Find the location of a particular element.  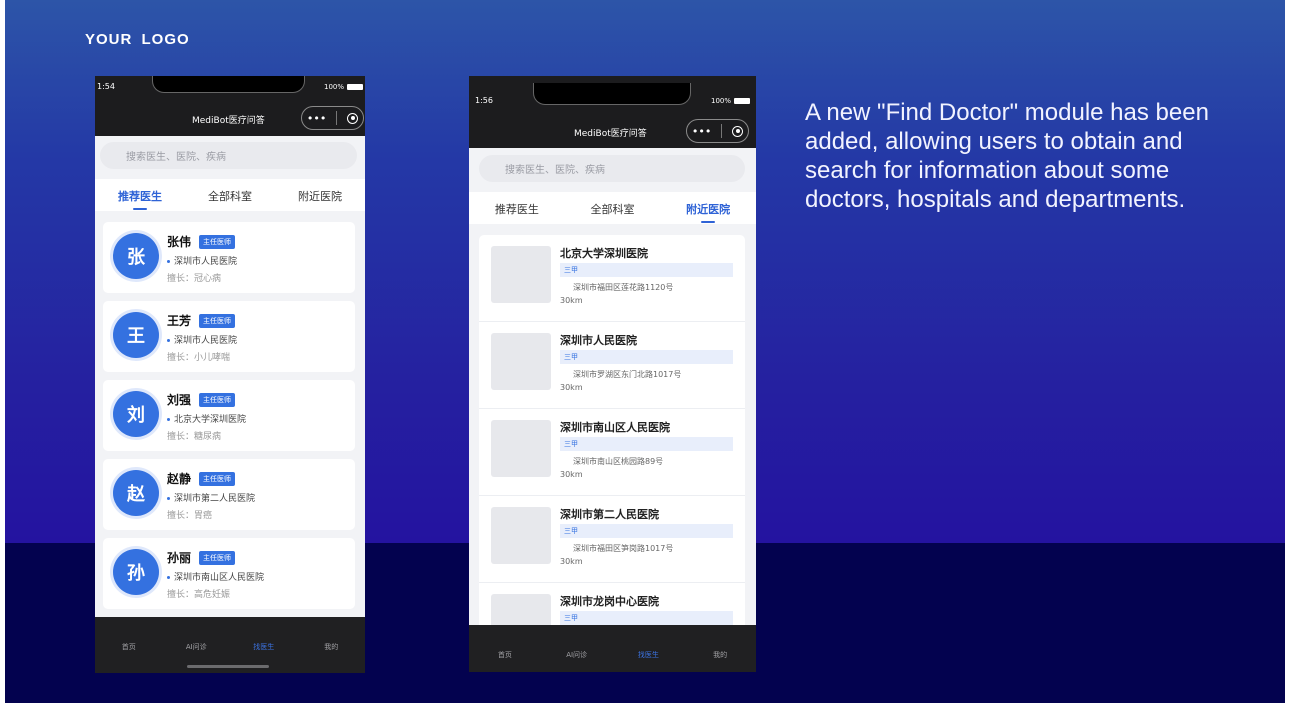

hospital-address: 深圳市南山区桃园路89号 is located at coordinates (618, 461).